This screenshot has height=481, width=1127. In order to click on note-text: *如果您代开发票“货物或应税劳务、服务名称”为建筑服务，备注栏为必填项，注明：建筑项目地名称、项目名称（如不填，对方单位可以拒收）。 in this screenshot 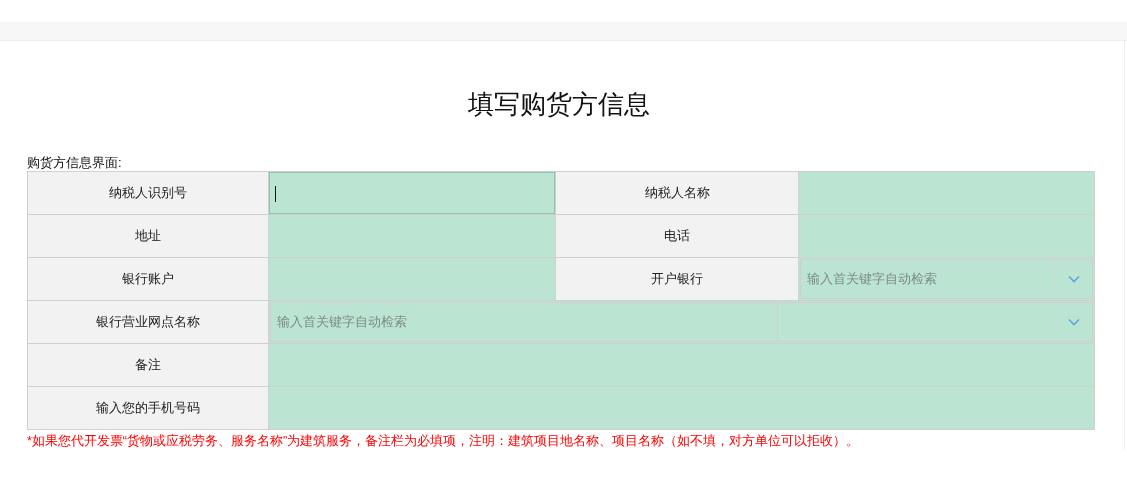, I will do `click(444, 441)`.